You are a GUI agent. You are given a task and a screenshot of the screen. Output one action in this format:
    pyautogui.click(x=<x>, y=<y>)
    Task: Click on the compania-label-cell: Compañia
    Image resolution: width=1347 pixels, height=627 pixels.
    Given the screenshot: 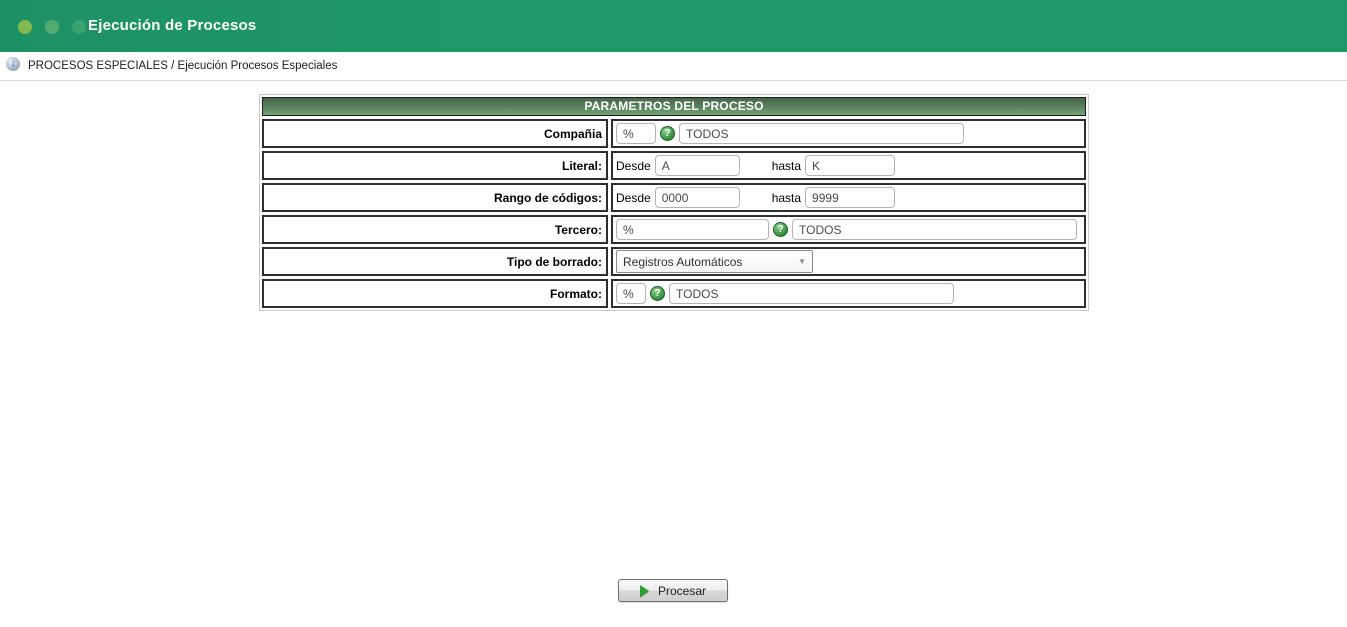 What is the action you would take?
    pyautogui.click(x=435, y=133)
    